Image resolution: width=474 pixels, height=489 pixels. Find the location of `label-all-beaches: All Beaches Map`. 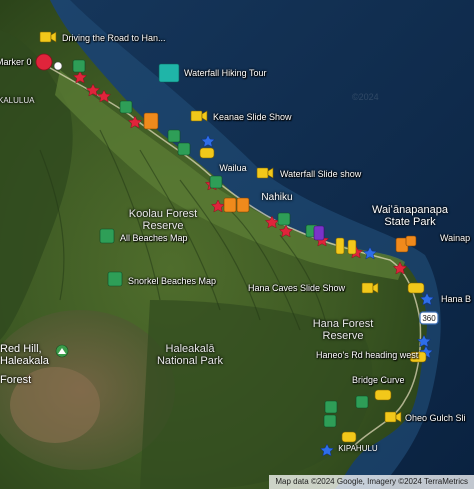

label-all-beaches: All Beaches Map is located at coordinates (154, 238).